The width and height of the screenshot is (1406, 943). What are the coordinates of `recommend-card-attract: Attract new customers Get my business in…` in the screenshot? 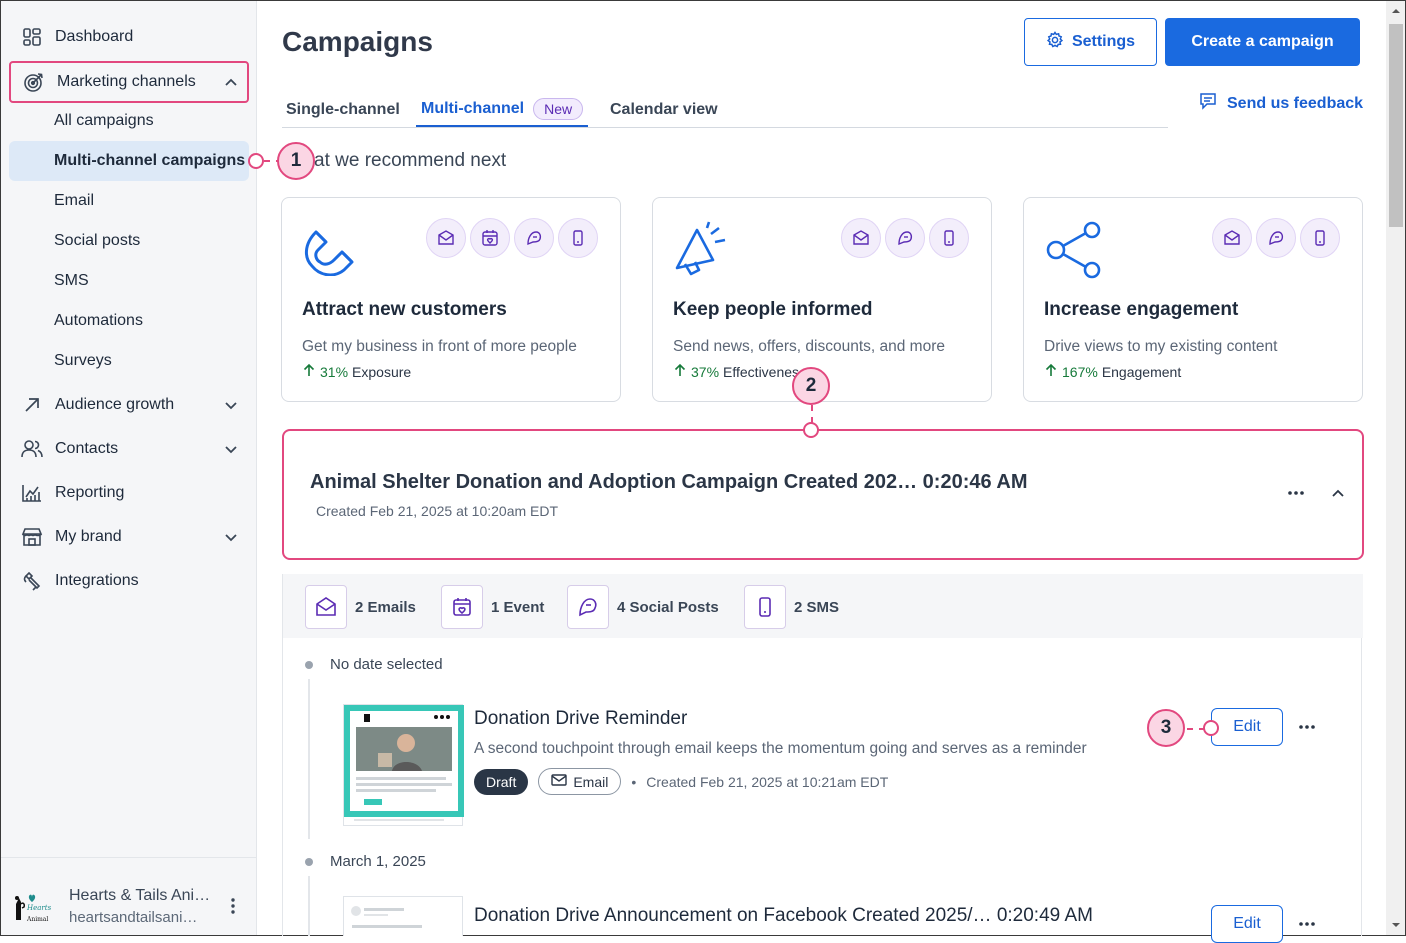 It's located at (451, 299).